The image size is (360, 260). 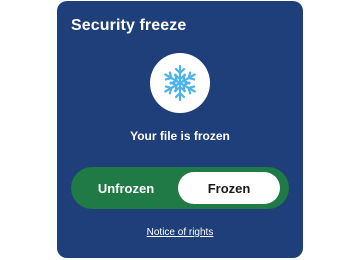 I want to click on freeze-status-badge, so click(x=180, y=83).